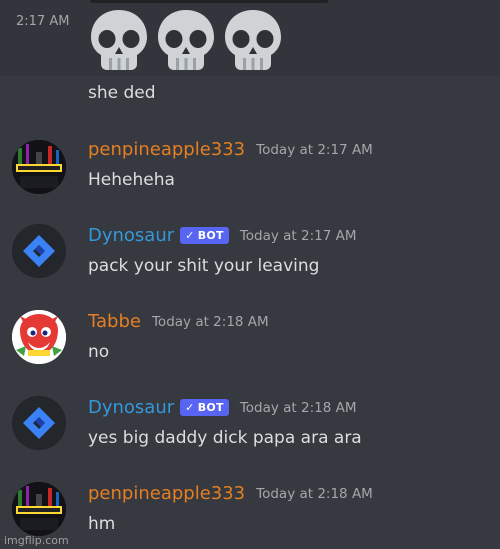  I want to click on message-header: Dynosaur ✓ BOT Today at 2:17 AM, so click(222, 235).